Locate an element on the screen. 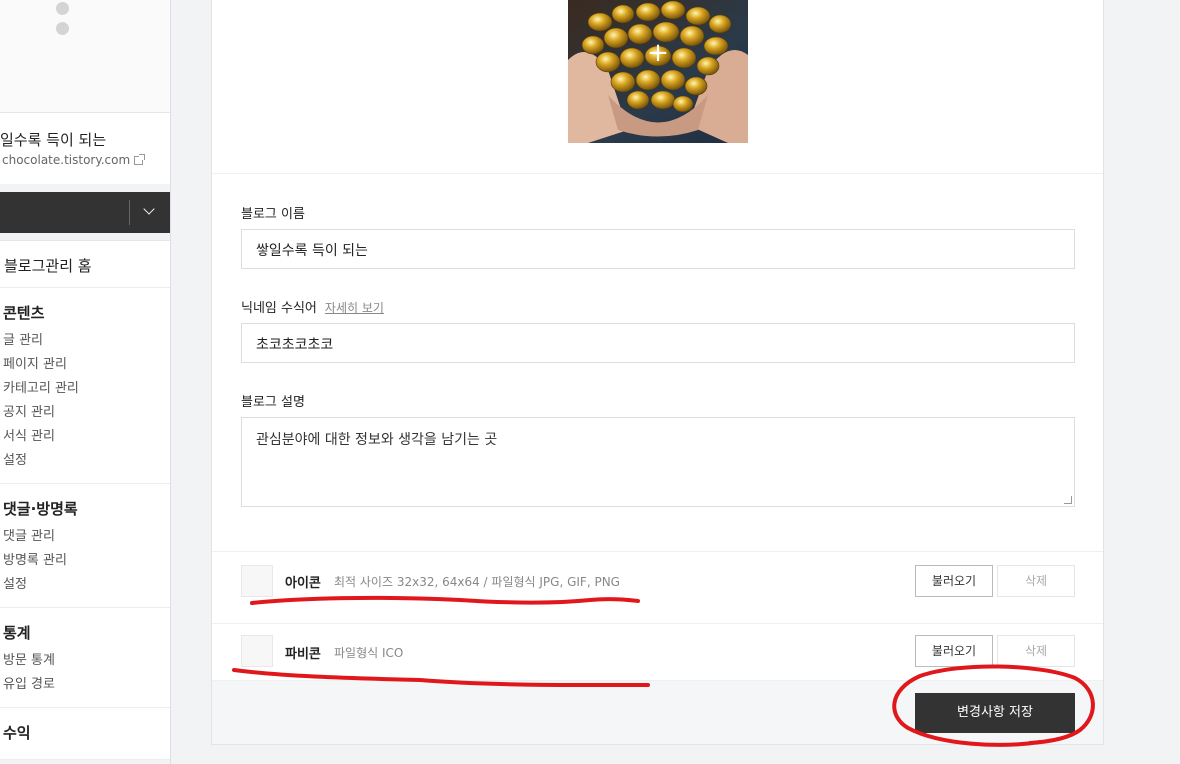 This screenshot has height=764, width=1180. section-title: 통계 is located at coordinates (86, 632).